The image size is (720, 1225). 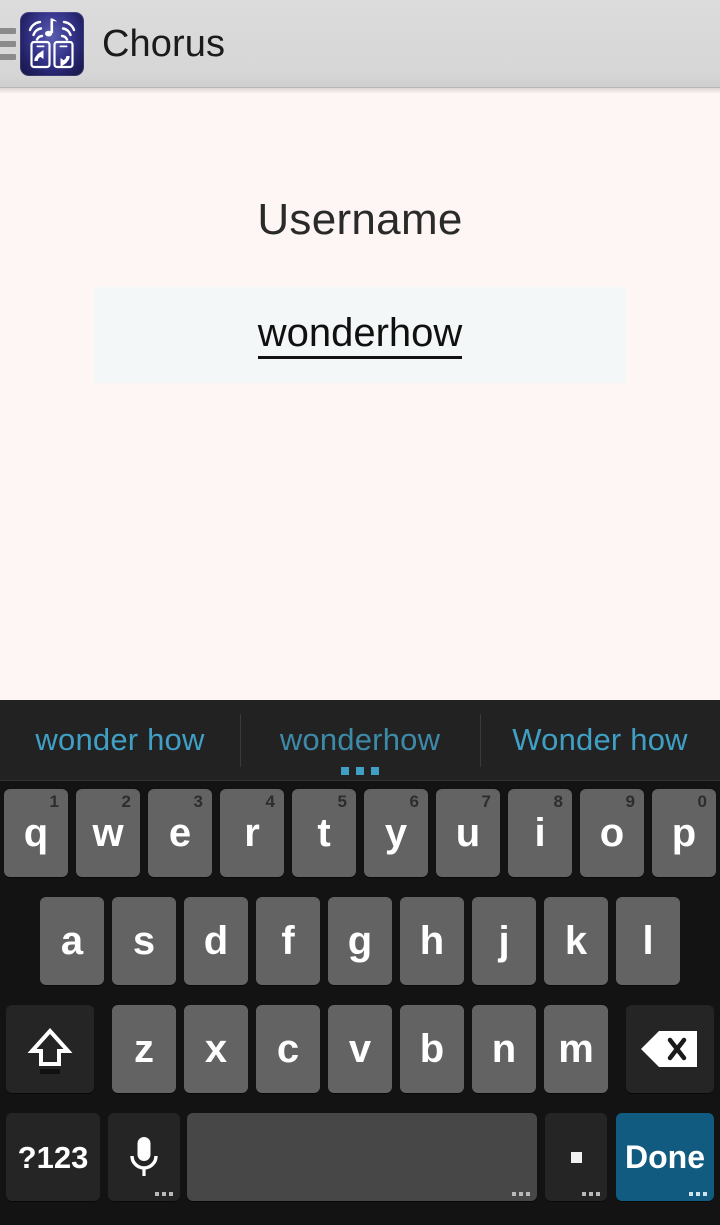 I want to click on key-label: o, so click(x=612, y=833).